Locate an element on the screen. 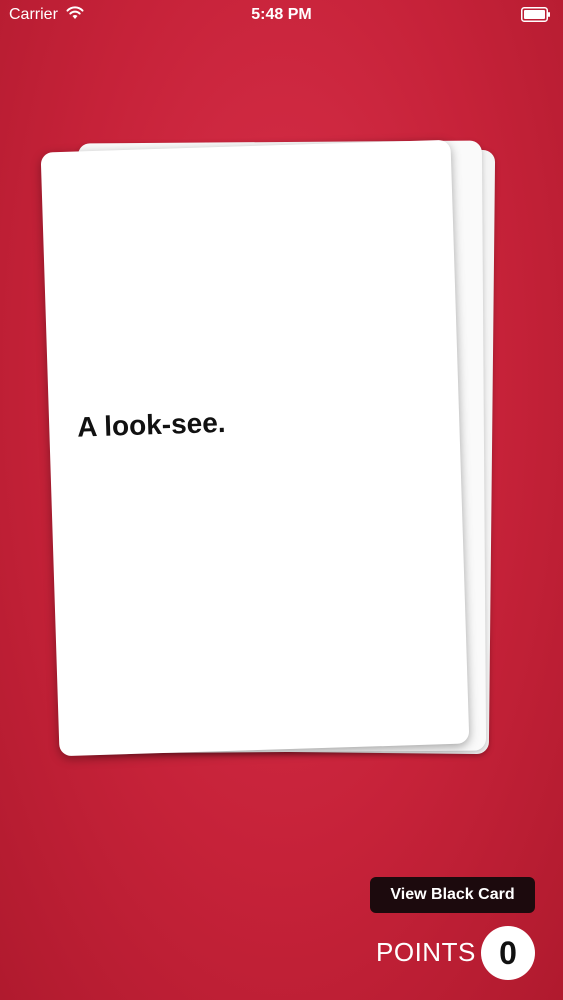 This screenshot has height=1000, width=563. status-bar: Carrier 5:48 PM is located at coordinates (281, 15).